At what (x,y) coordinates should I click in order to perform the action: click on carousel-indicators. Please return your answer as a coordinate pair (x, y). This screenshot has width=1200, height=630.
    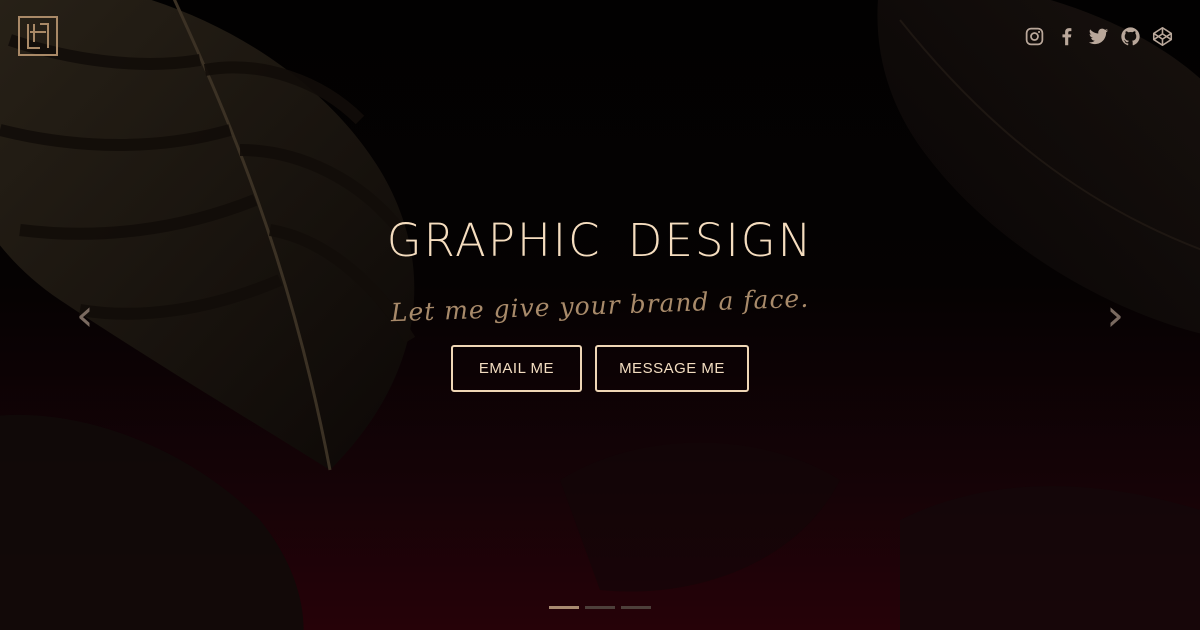
    Looking at the image, I should click on (600, 607).